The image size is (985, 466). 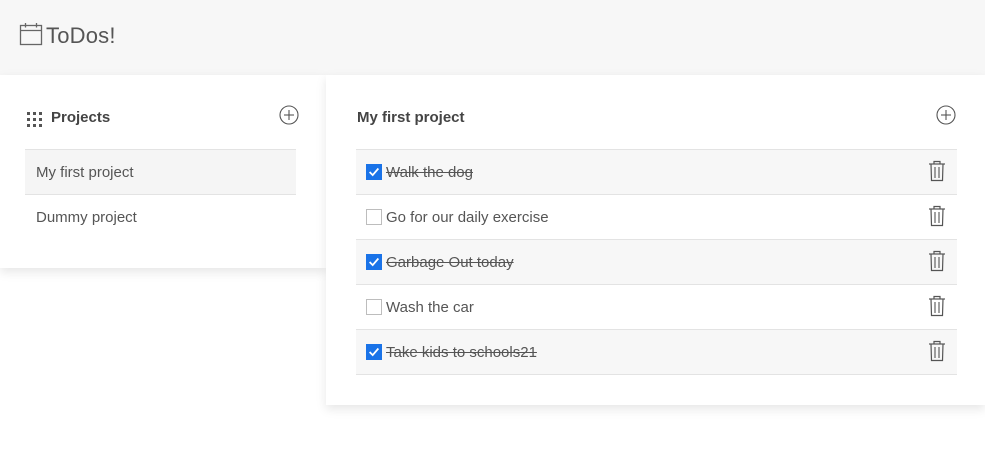 I want to click on projects-header: Projects, so click(x=162, y=119).